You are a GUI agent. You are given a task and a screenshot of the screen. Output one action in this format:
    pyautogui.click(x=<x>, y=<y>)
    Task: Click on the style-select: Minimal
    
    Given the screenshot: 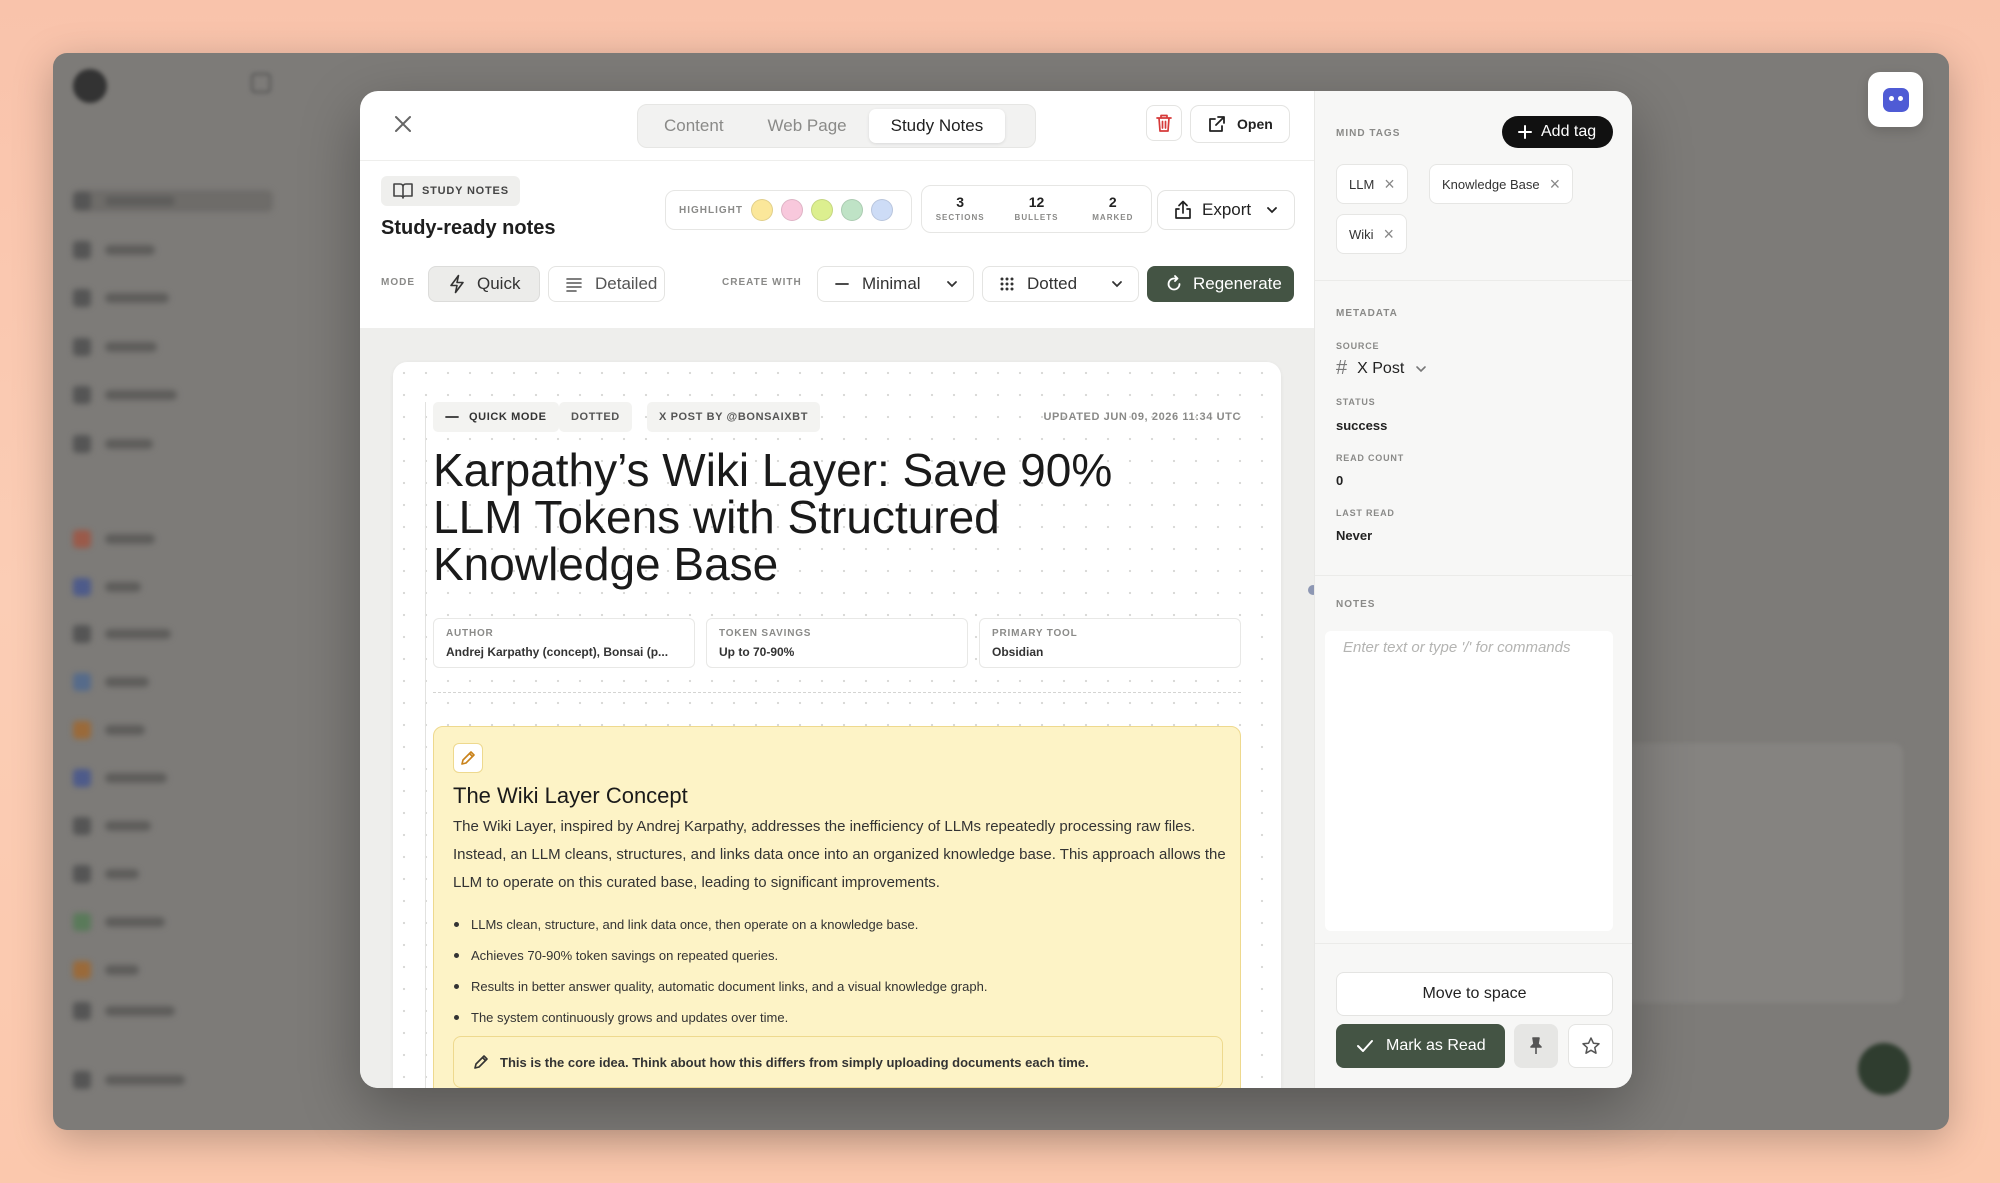 What is the action you would take?
    pyautogui.click(x=895, y=284)
    